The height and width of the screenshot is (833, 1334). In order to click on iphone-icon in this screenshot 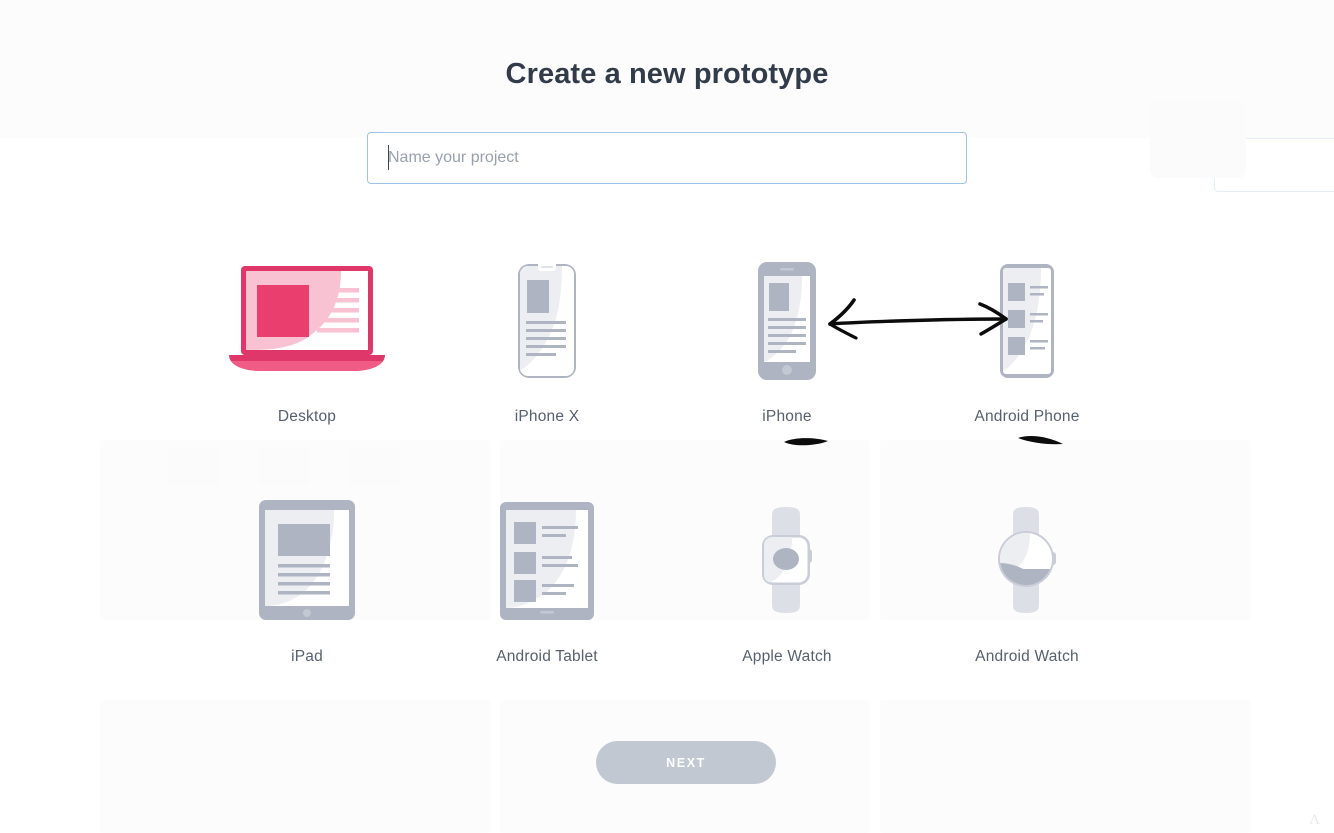, I will do `click(787, 321)`.